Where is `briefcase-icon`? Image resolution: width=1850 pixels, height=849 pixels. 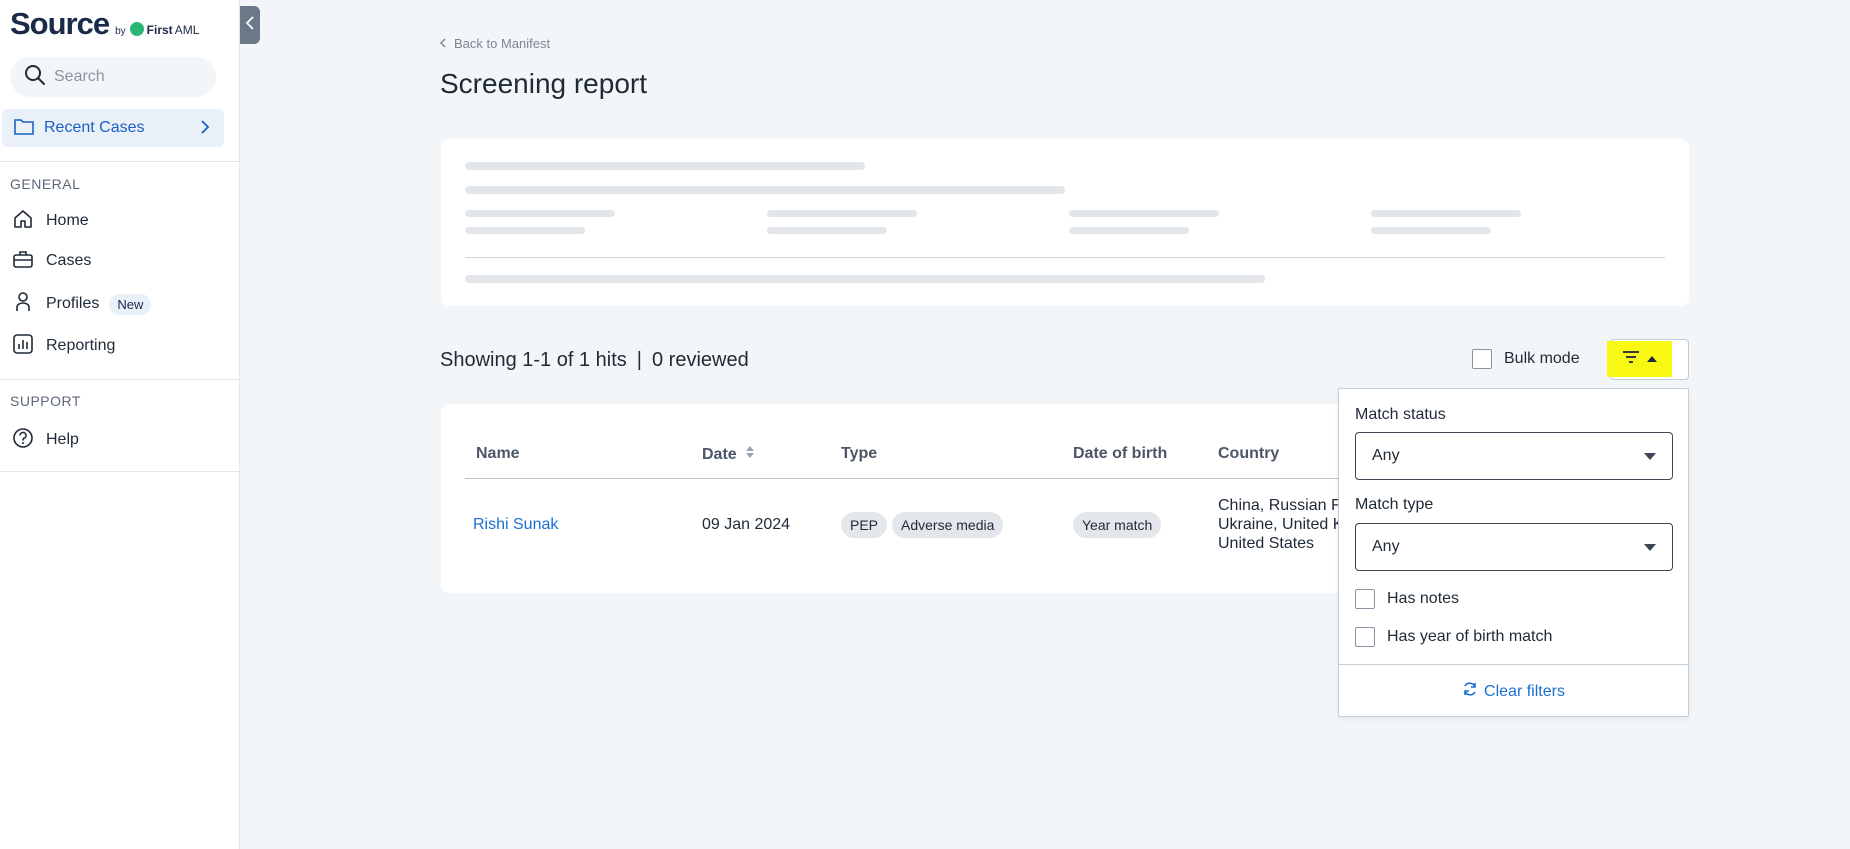
briefcase-icon is located at coordinates (23, 261).